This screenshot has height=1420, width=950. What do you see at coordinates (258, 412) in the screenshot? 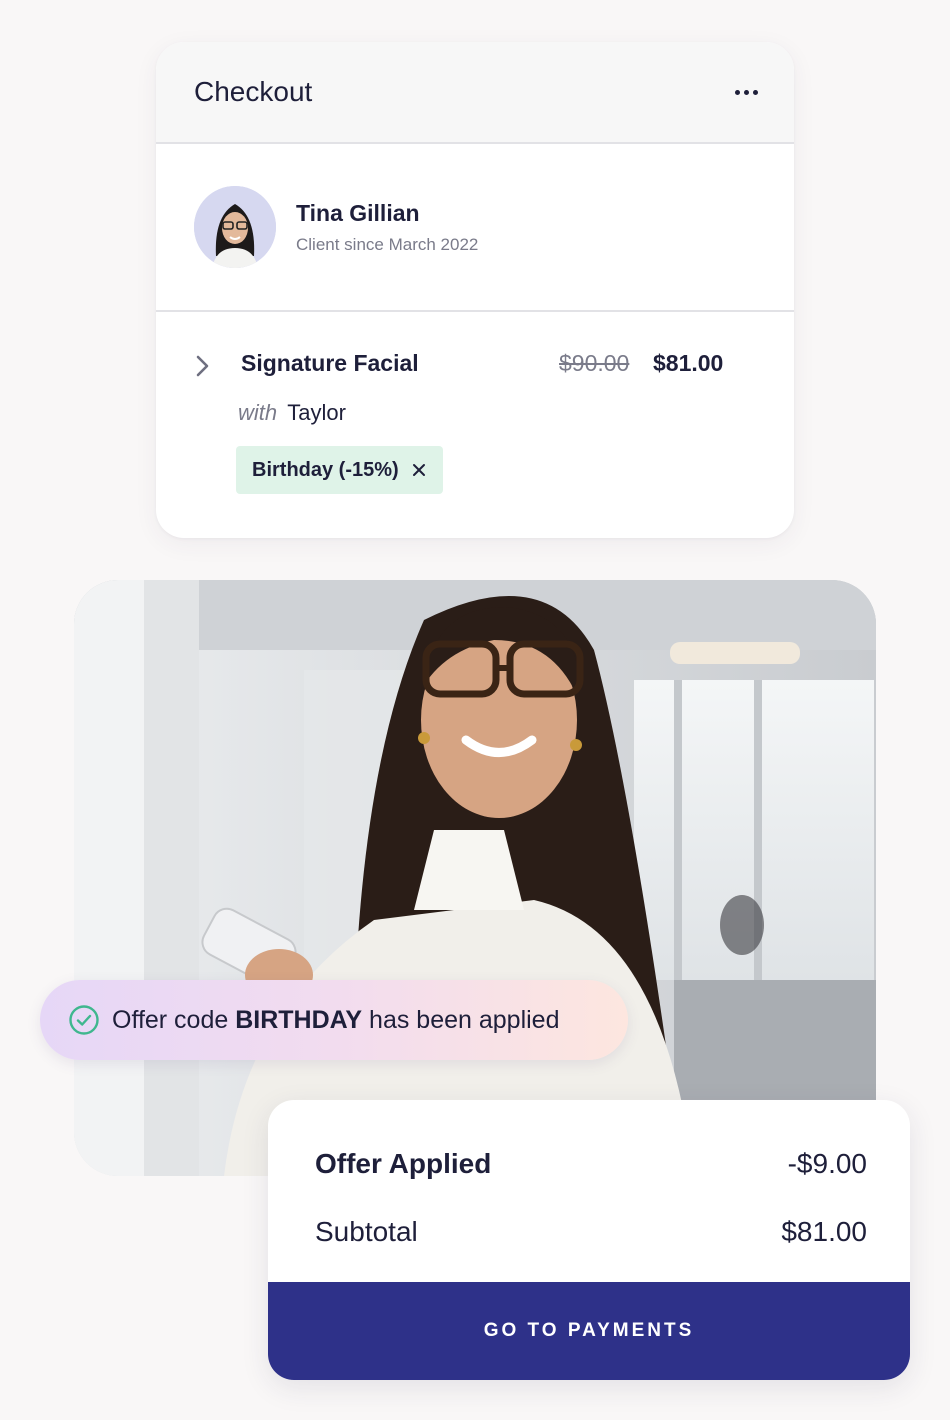
I see `with-label: with` at bounding box center [258, 412].